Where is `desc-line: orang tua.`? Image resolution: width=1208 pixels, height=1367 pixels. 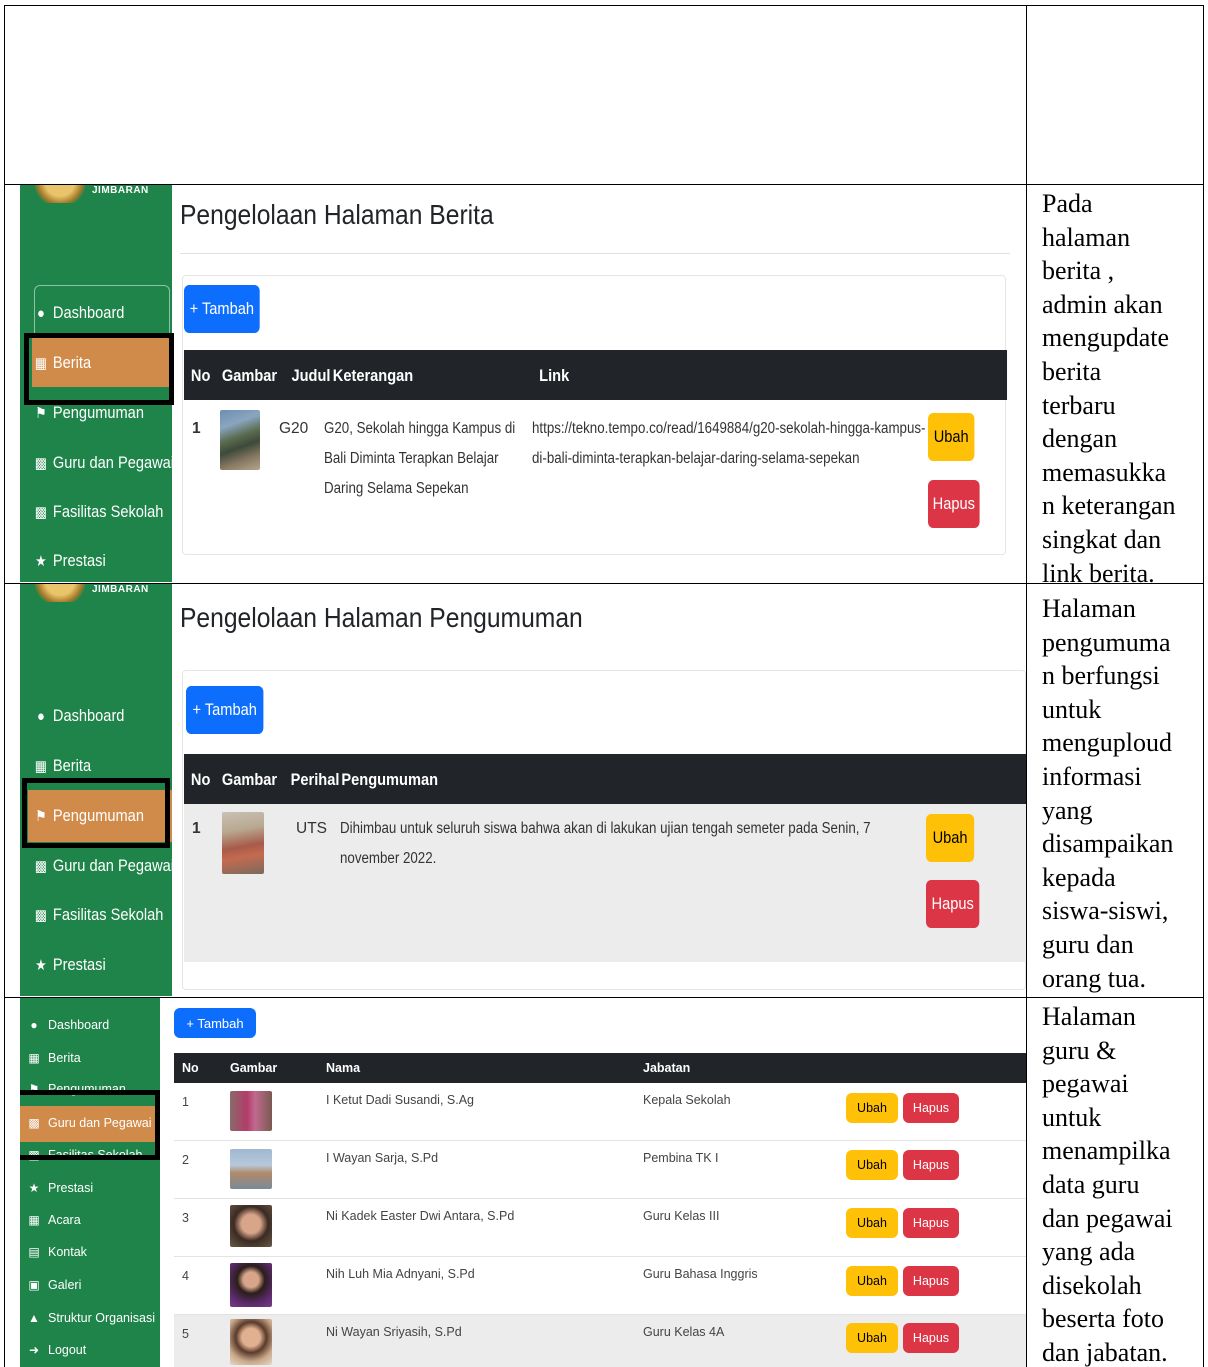 desc-line: orang tua. is located at coordinates (1094, 978).